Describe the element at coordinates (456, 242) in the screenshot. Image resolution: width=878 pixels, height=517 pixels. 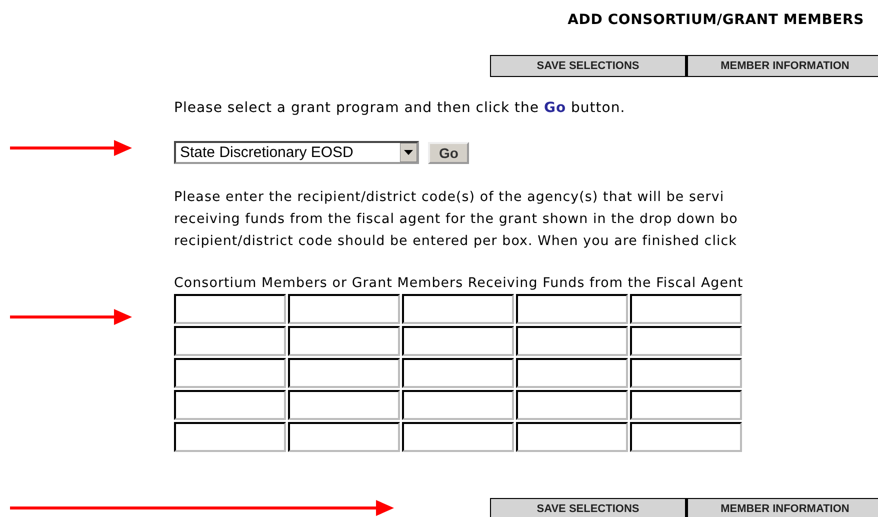
I see `instruction-line: recipient/district code should be entered per box. When you are finished click` at that location.